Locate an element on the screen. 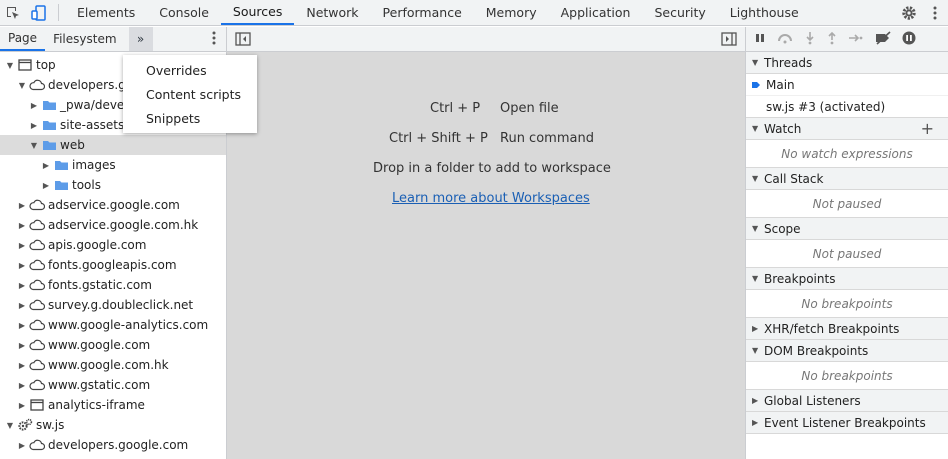 This screenshot has width=948, height=459. global-listeners-section-header: ▶ Global Listeners is located at coordinates (847, 401).